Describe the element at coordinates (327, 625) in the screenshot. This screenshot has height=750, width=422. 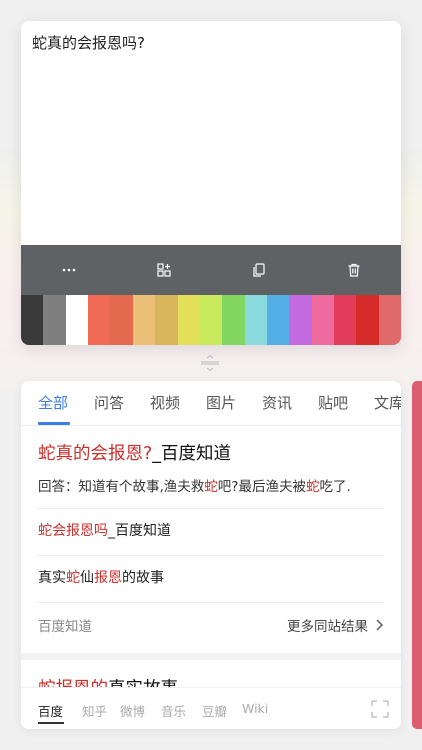
I see `more-site-results-link: 更多同站结果` at that location.